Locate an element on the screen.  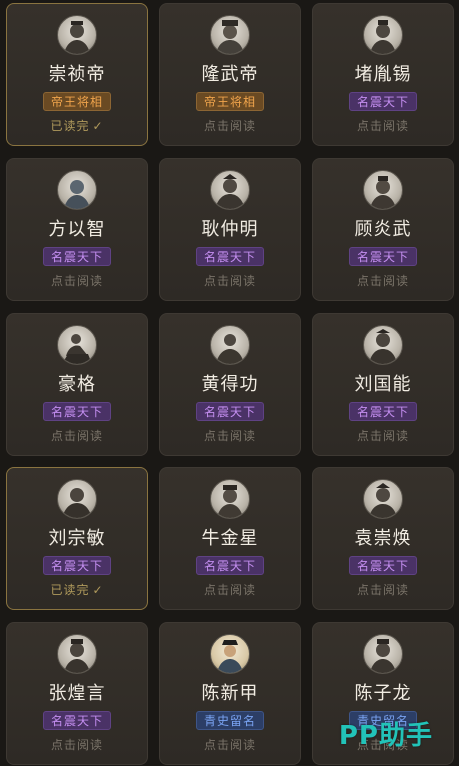
character-name: 袁崇焕 is located at coordinates (383, 538).